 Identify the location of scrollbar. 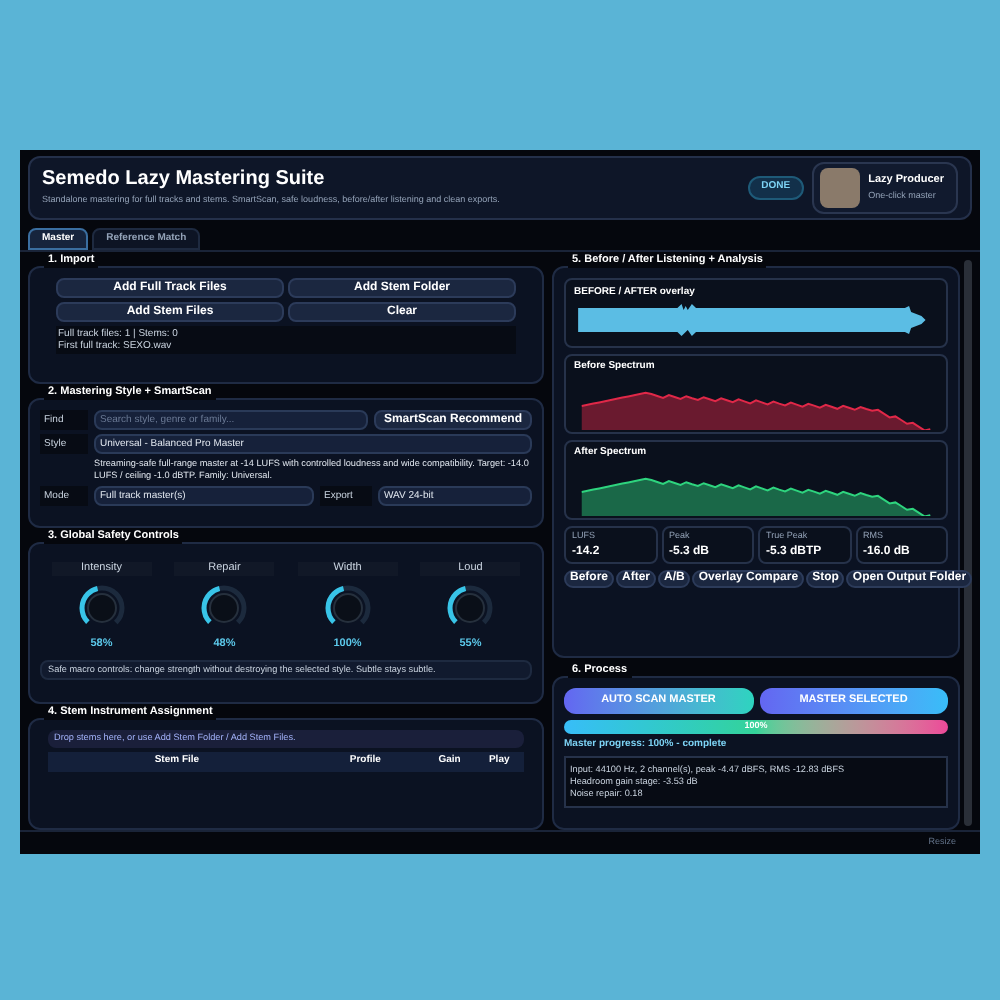
(968, 543).